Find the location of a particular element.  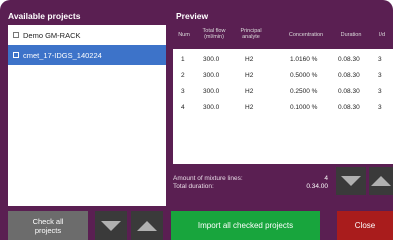

import-checked-projects-button: Import all checked projects is located at coordinates (245, 225).